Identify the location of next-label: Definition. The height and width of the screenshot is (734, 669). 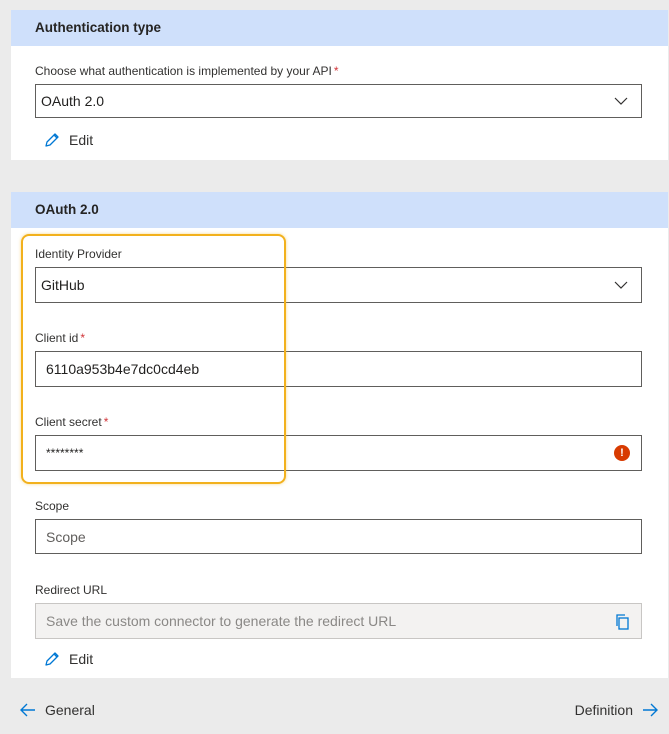
(603, 710).